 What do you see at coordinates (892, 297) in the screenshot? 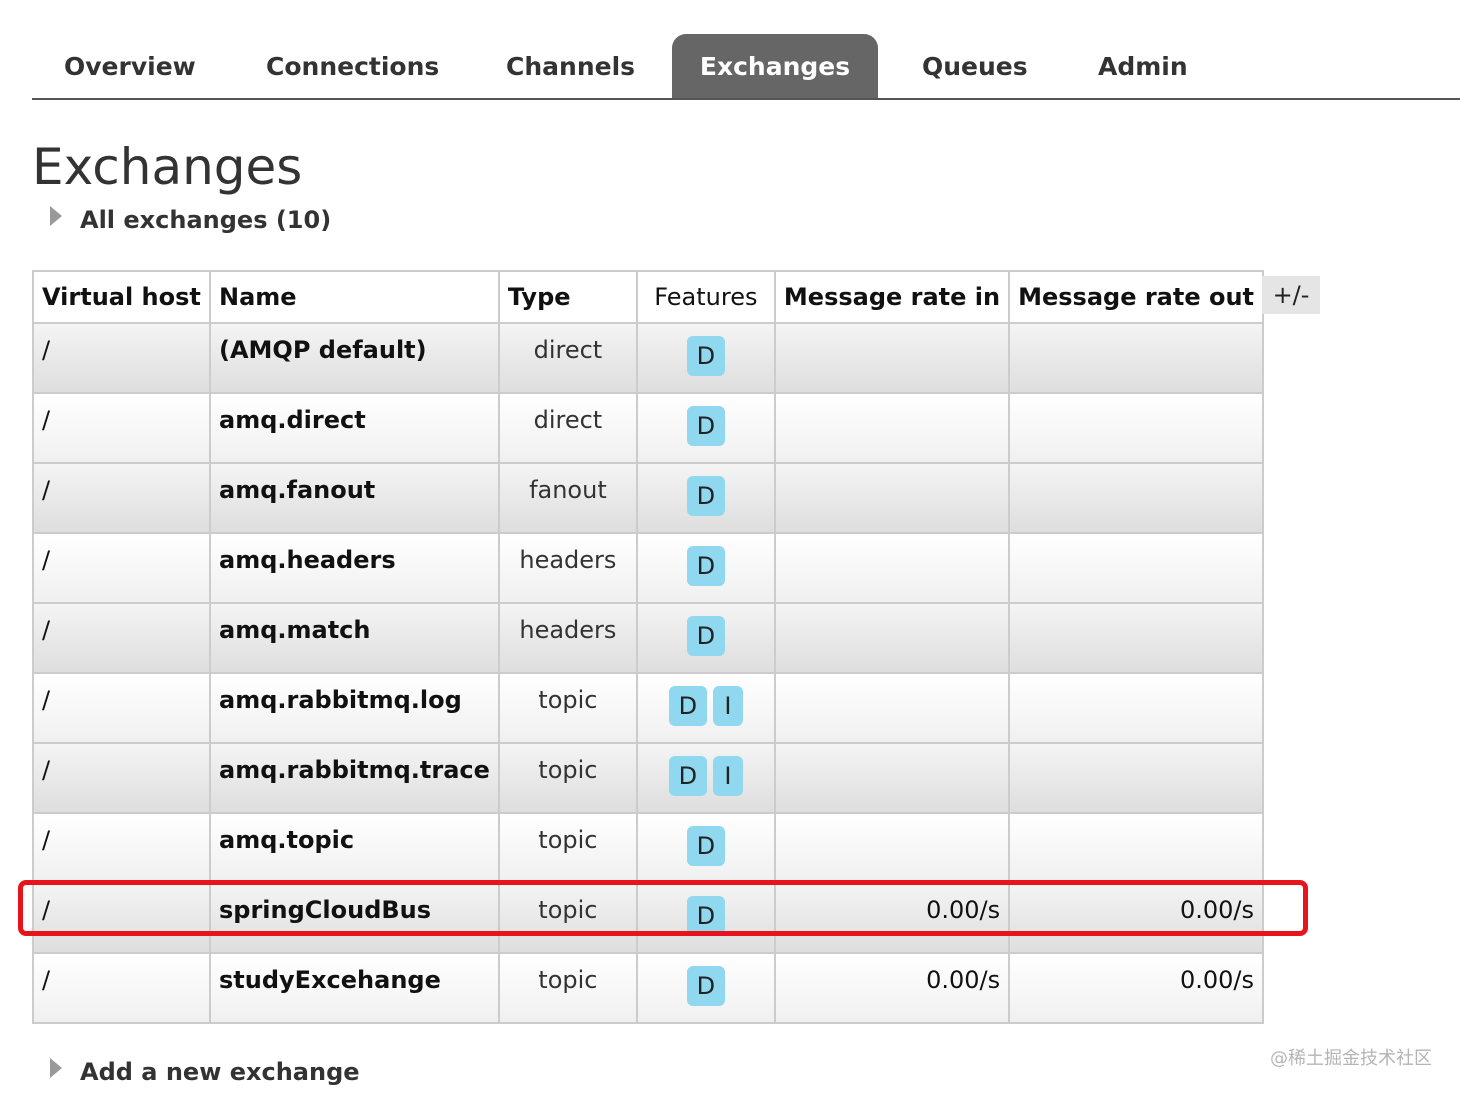
I see `column-header-rate-in: Message rate in` at bounding box center [892, 297].